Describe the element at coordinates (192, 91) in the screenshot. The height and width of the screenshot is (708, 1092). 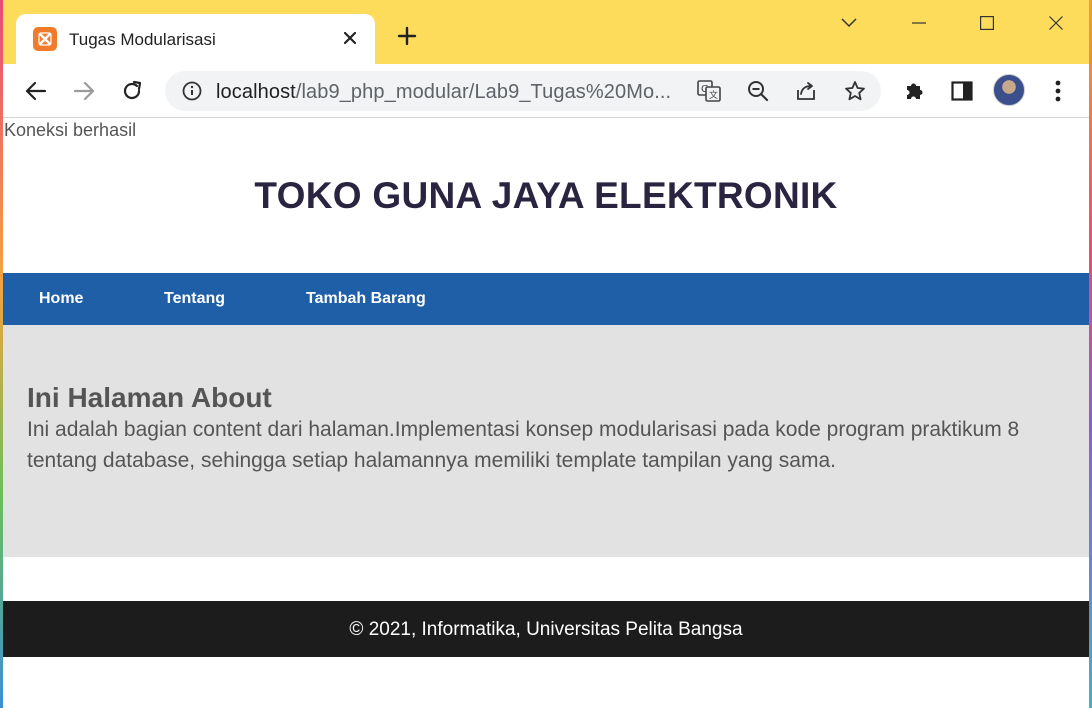
I see `info-icon` at that location.